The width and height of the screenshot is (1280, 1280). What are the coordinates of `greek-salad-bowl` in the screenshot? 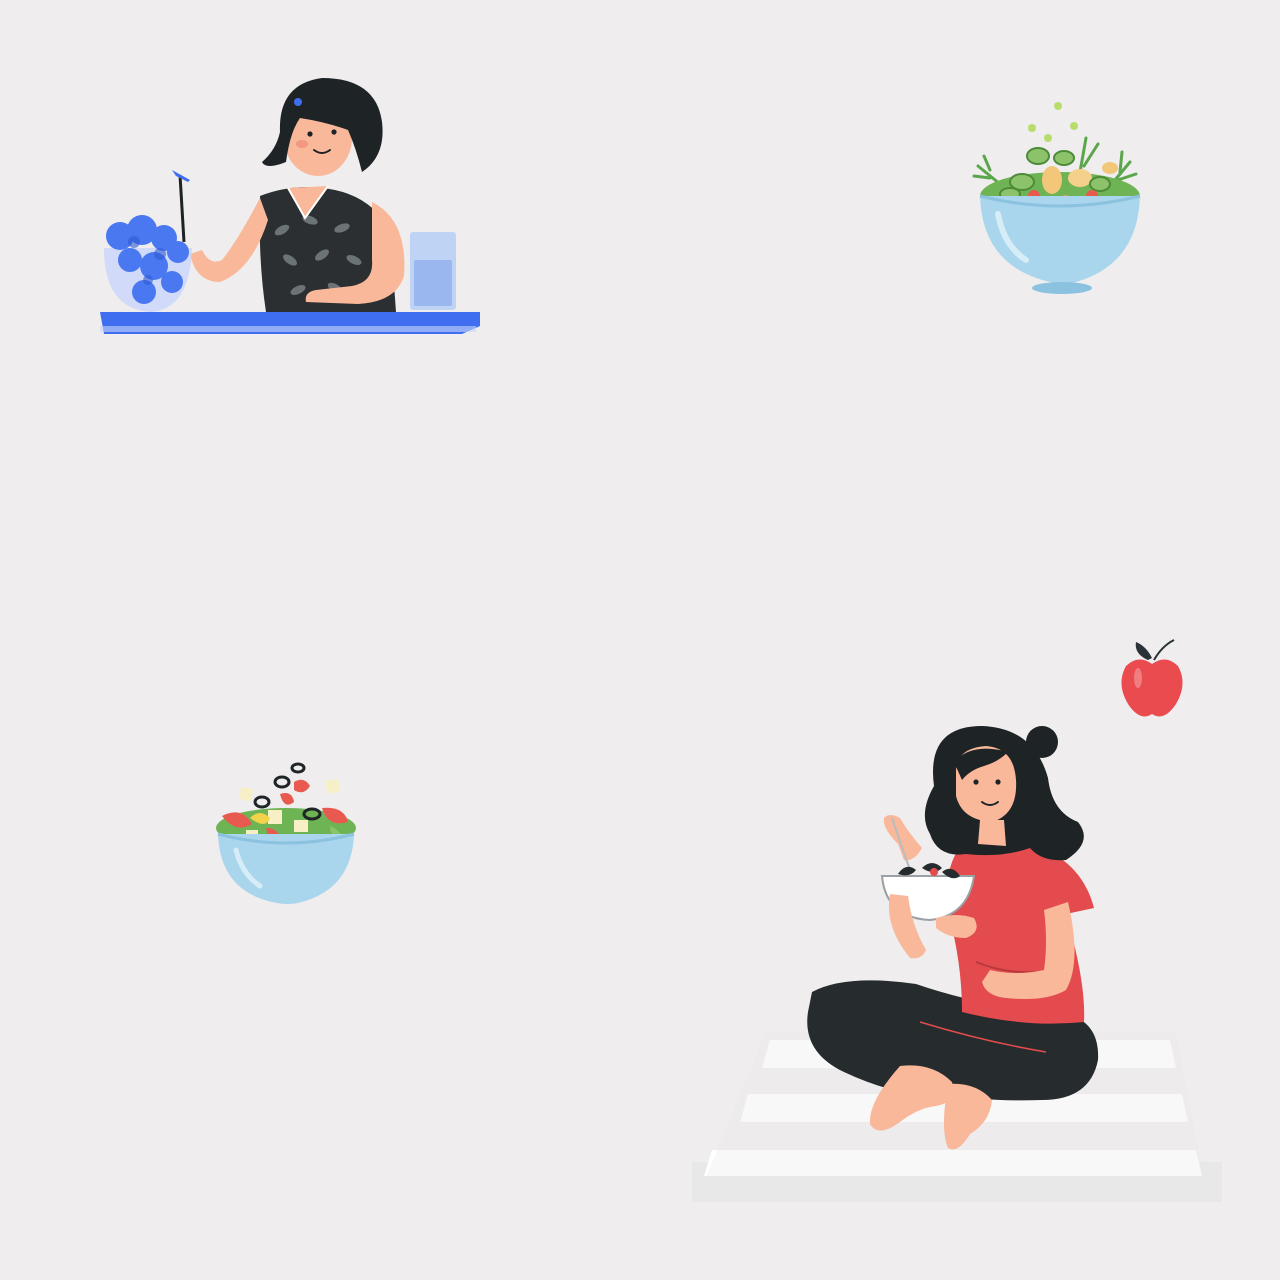 It's located at (287, 834).